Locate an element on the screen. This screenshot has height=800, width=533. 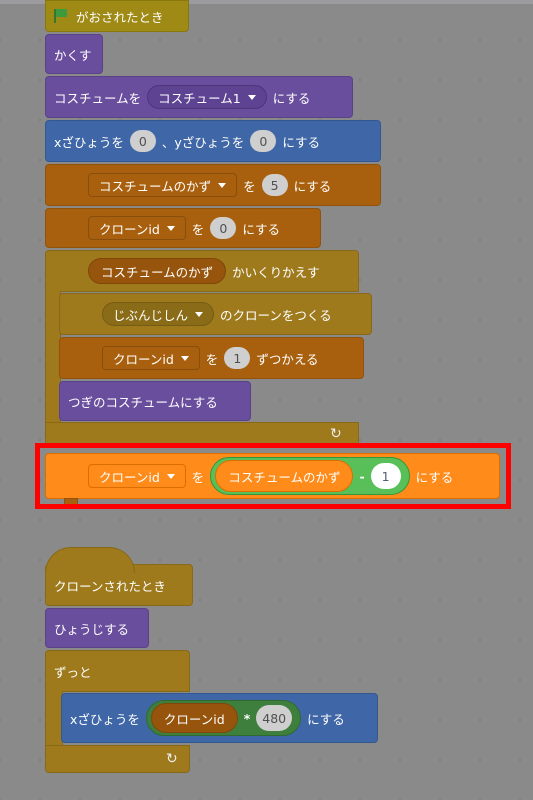
forever-block-bottom: ↻ is located at coordinates (117, 759).